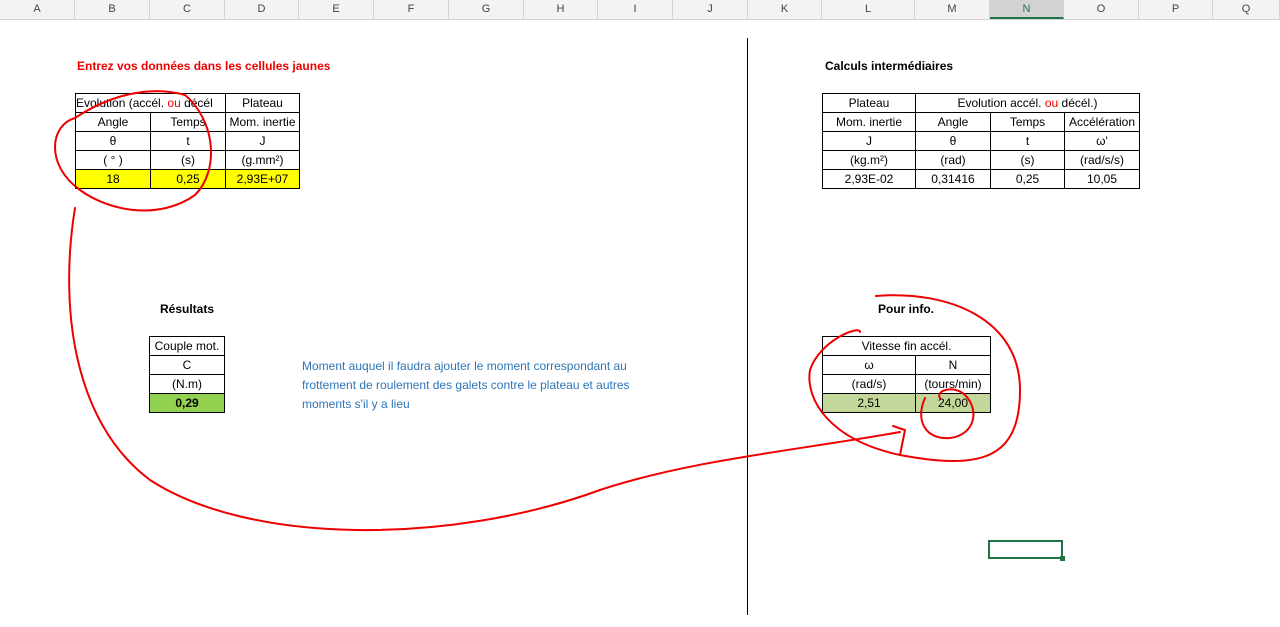 This screenshot has height=627, width=1280. Describe the element at coordinates (899, 440) in the screenshot. I see `ink-arrowhead` at that location.